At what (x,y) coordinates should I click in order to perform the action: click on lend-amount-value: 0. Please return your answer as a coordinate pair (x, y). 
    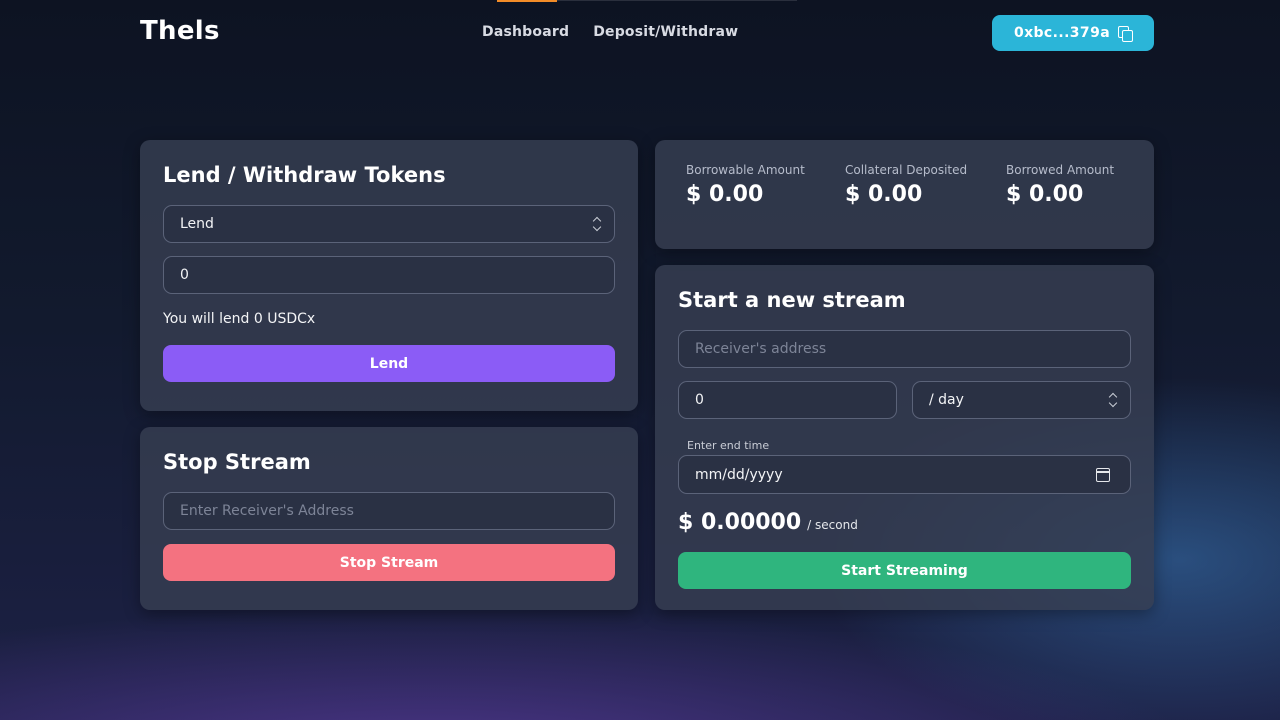
    Looking at the image, I should click on (184, 275).